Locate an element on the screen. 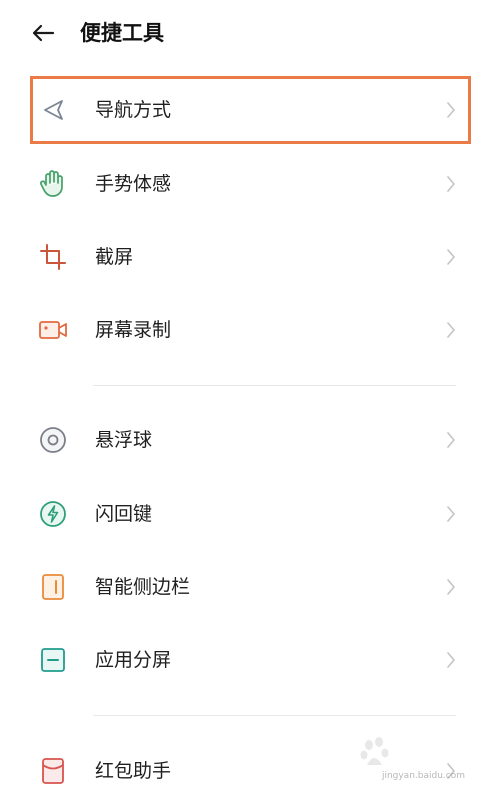 Image resolution: width=491 pixels, height=807 pixels. menu-item-label: 智能侧边栏 is located at coordinates (143, 587).